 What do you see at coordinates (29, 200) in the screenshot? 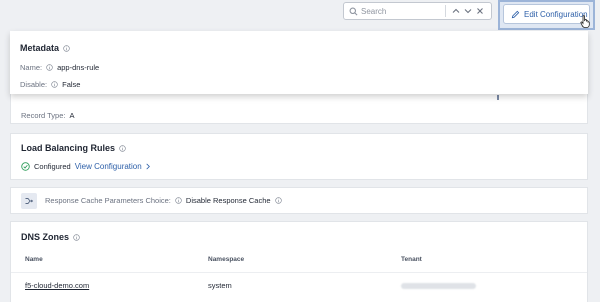
I see `merge-arrows-icon` at bounding box center [29, 200].